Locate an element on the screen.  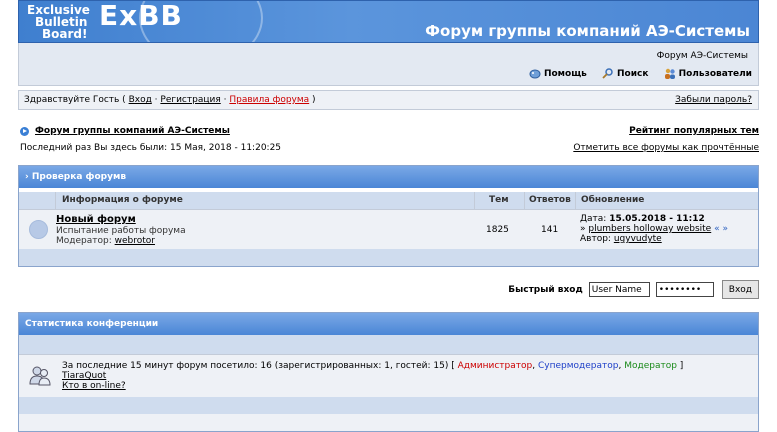
col-replies: Ответов is located at coordinates (550, 200).